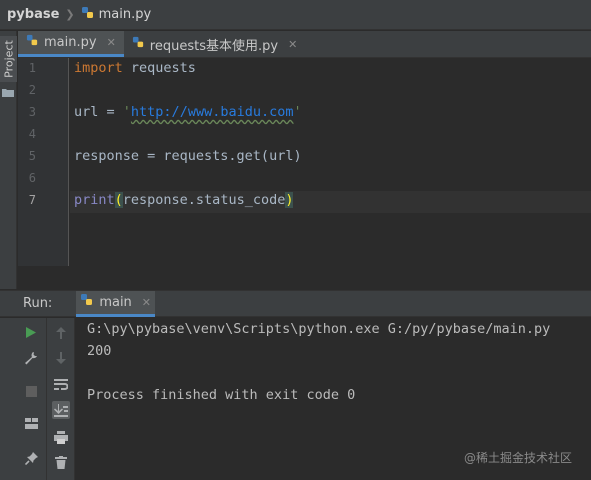 Image resolution: width=591 pixels, height=480 pixels. I want to click on code-text: requests, so click(159, 68).